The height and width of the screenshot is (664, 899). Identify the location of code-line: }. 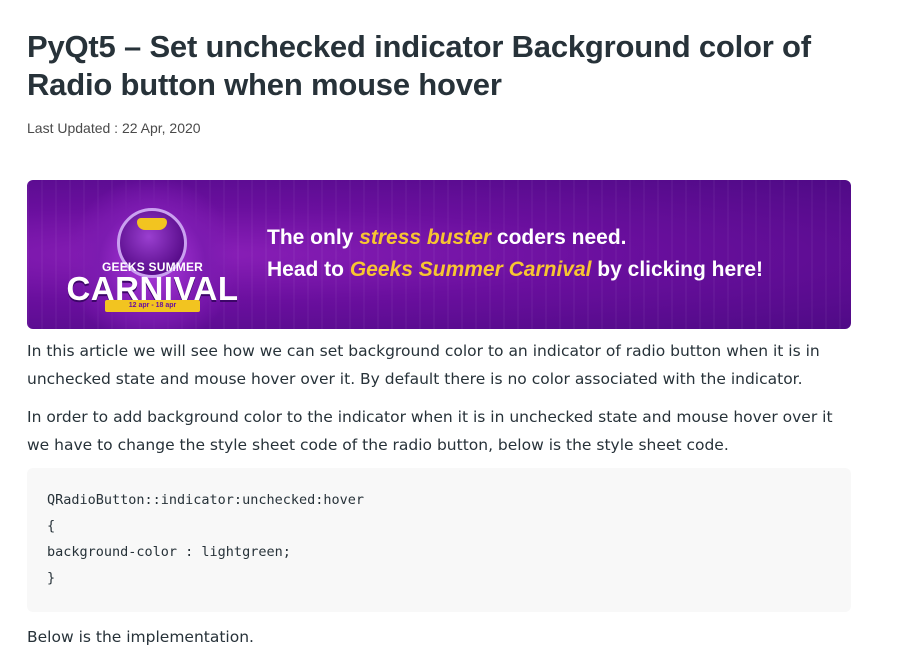
(51, 578).